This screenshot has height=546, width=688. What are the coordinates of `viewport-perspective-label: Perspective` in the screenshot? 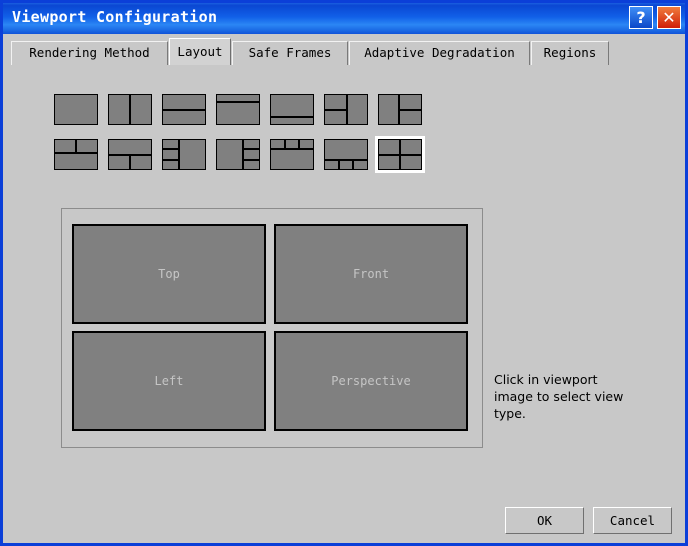 It's located at (371, 381).